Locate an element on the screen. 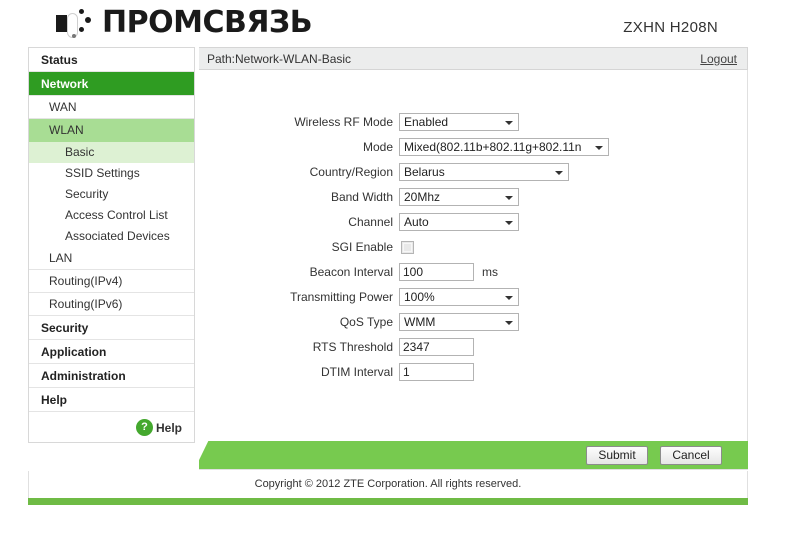  dtim-interval-input is located at coordinates (436, 372).